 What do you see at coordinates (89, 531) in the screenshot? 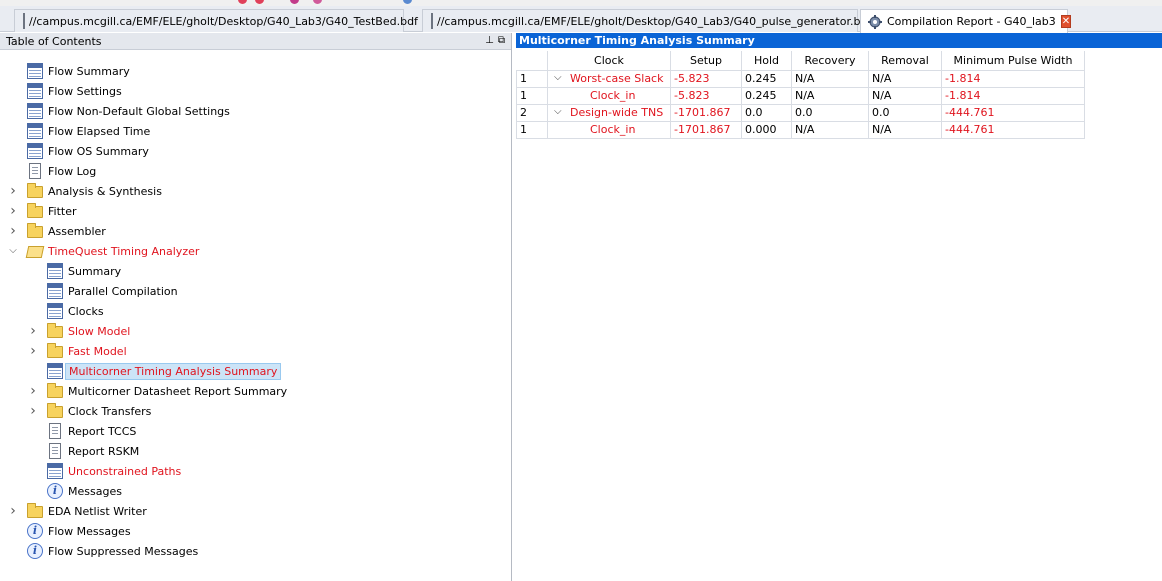
I see `toc-item-label: Flow Messages` at bounding box center [89, 531].